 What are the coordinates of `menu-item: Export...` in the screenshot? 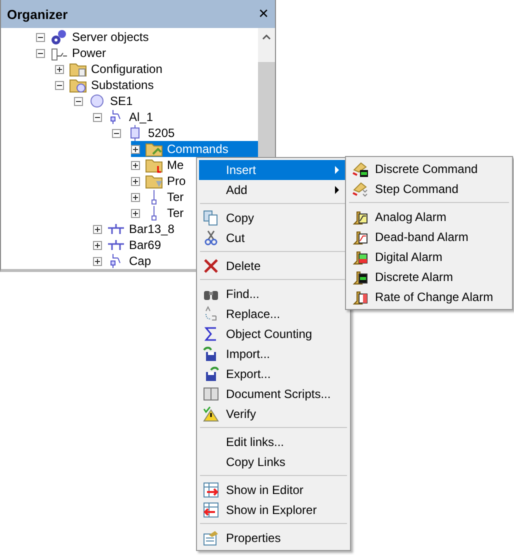 It's located at (273, 374).